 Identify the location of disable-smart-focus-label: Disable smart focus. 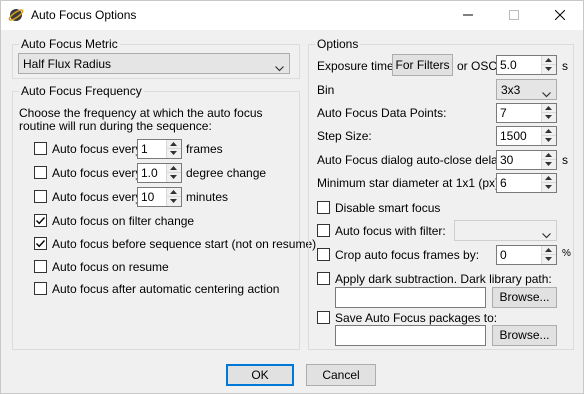
(388, 208).